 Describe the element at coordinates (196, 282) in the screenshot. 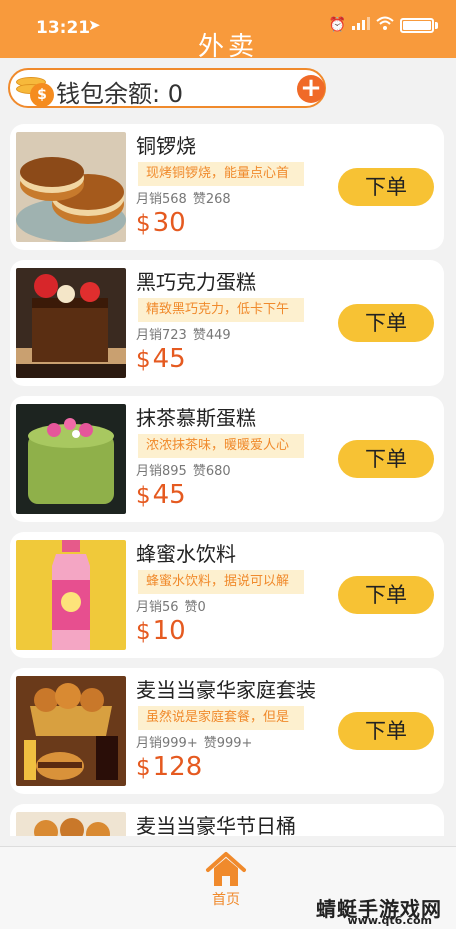

I see `product-name: 黑巧克力蛋糕` at that location.